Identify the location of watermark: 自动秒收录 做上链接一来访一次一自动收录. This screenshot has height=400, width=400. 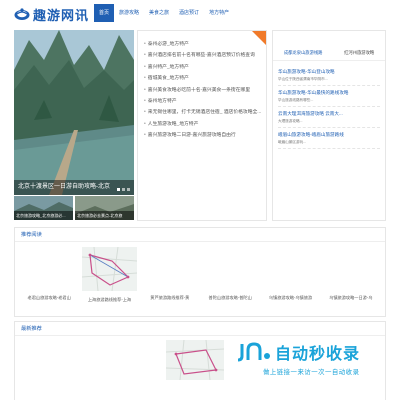
(314, 360).